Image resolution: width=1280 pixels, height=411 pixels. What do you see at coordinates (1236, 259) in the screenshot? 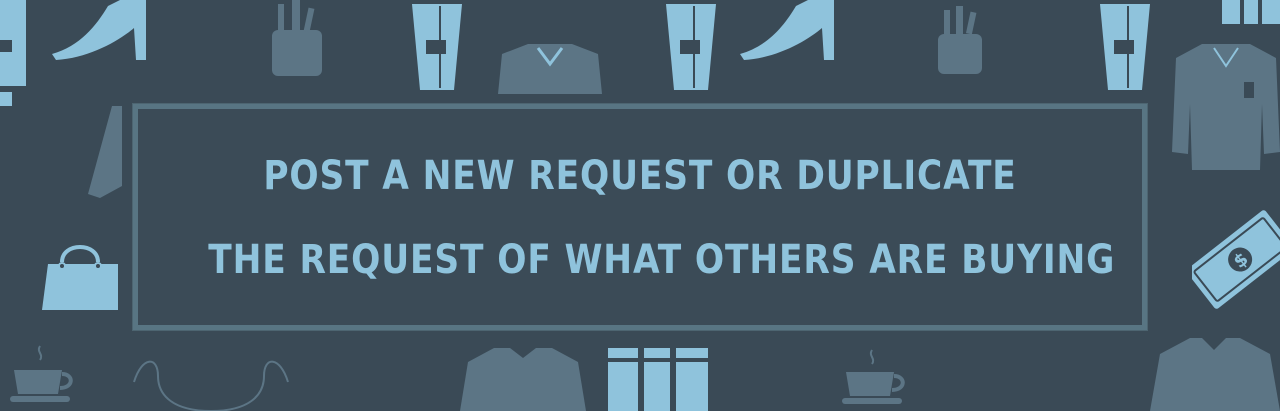
I see `money-bill-icon: $` at bounding box center [1236, 259].